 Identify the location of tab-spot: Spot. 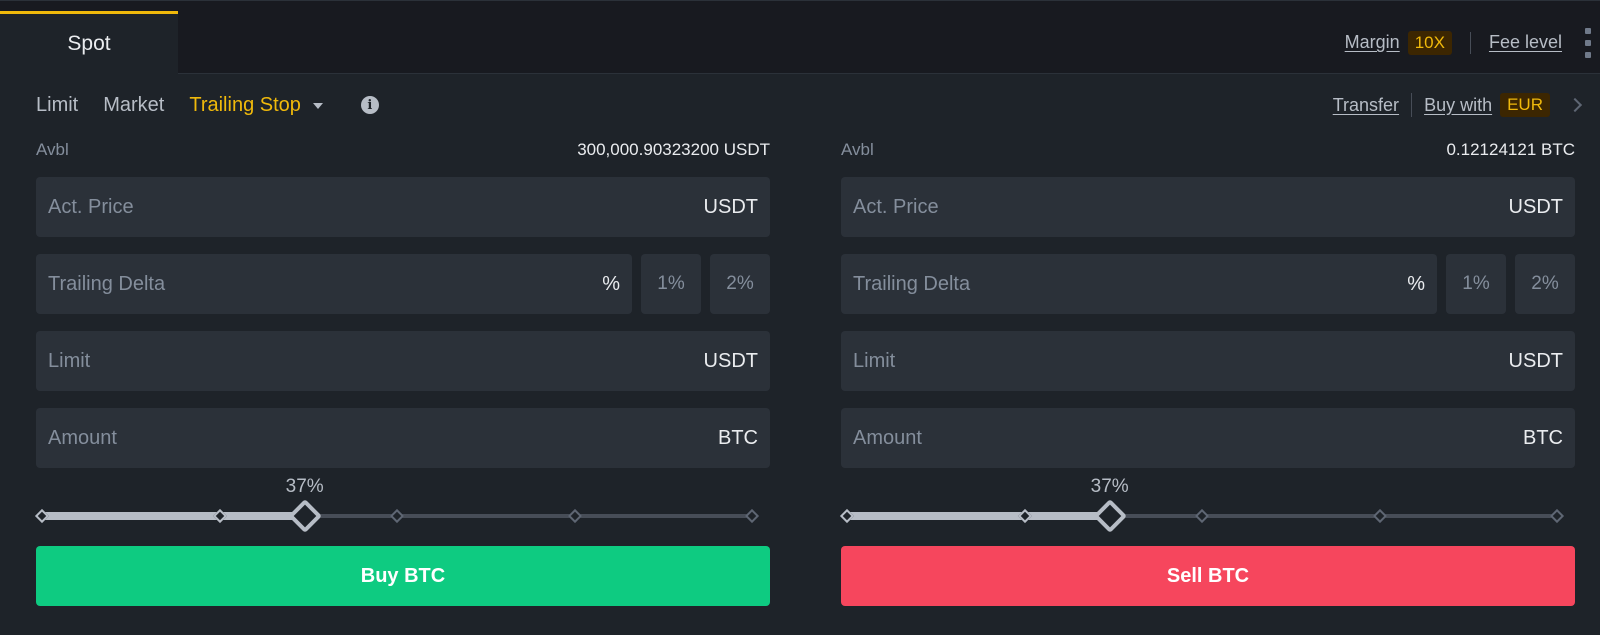
(89, 42).